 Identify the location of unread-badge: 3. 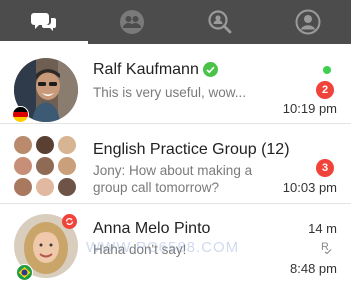
(325, 168).